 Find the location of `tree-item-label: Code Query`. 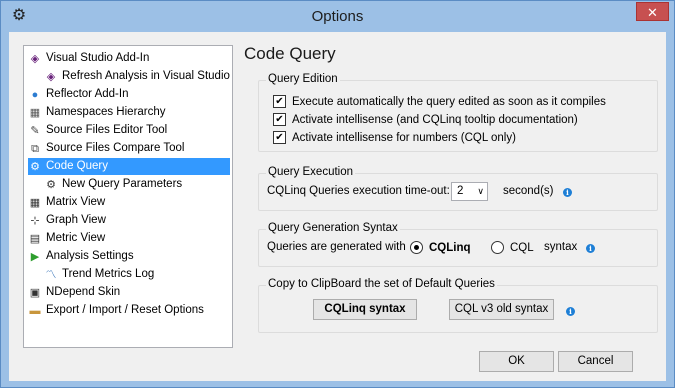

tree-item-label: Code Query is located at coordinates (77, 166).